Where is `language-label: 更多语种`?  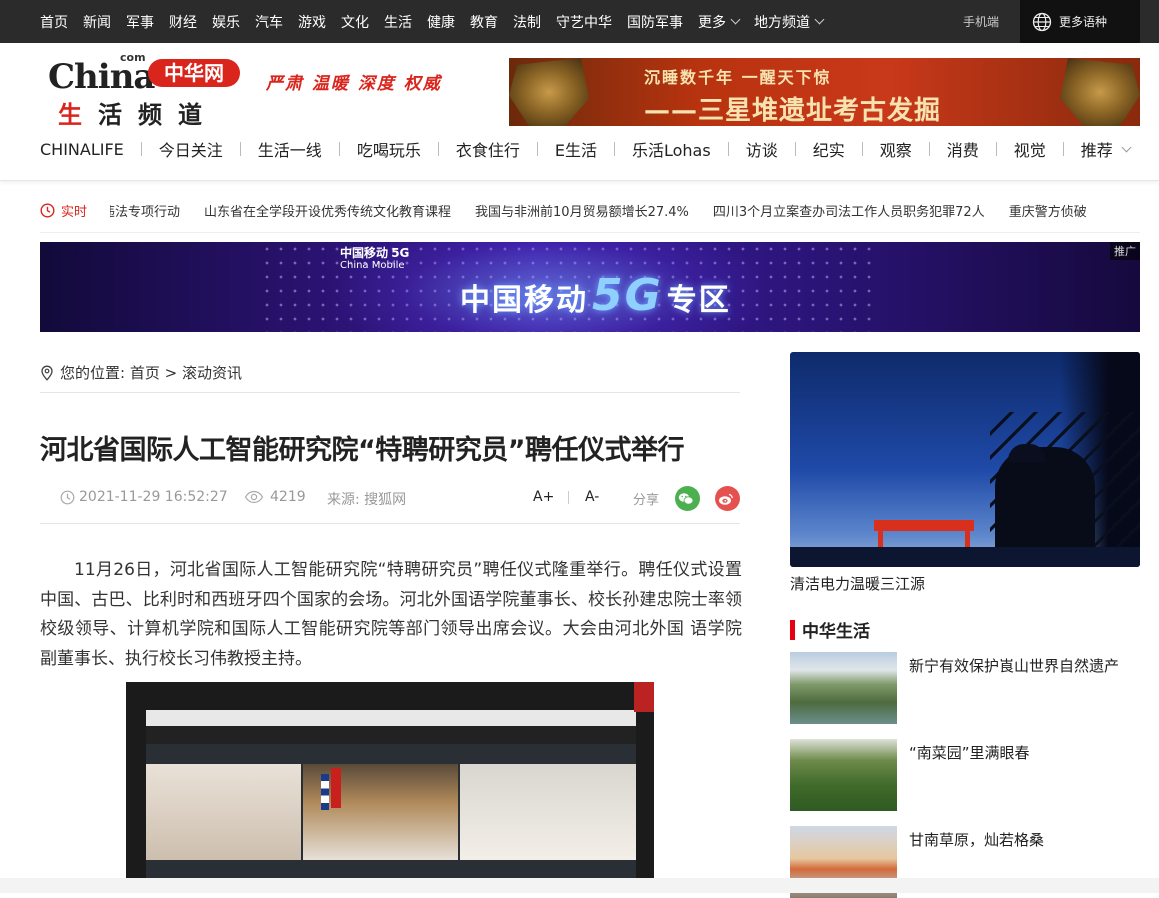 language-label: 更多语种 is located at coordinates (1083, 22).